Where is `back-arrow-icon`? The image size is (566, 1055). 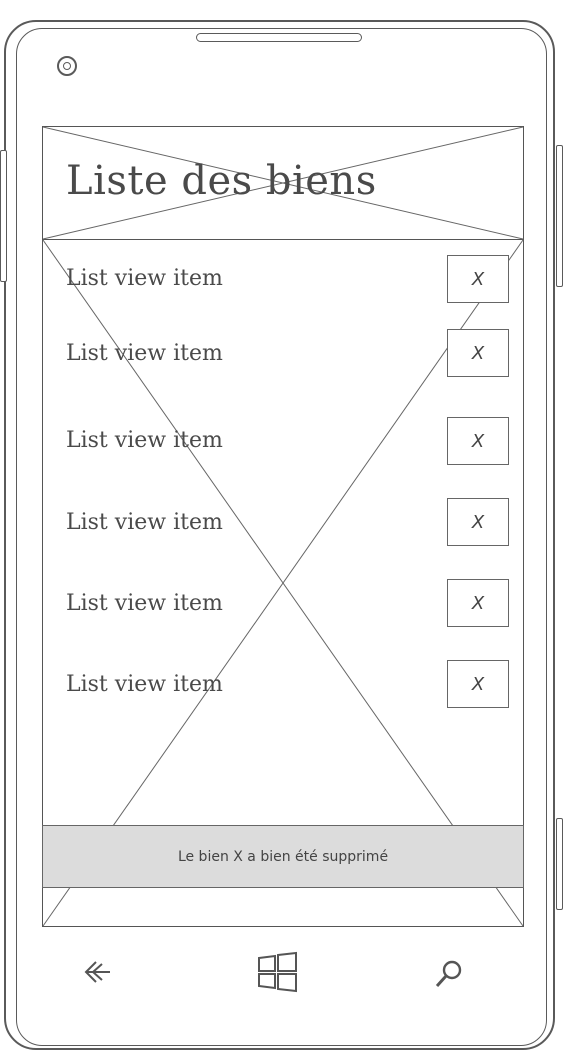
back-arrow-icon is located at coordinates (98, 972).